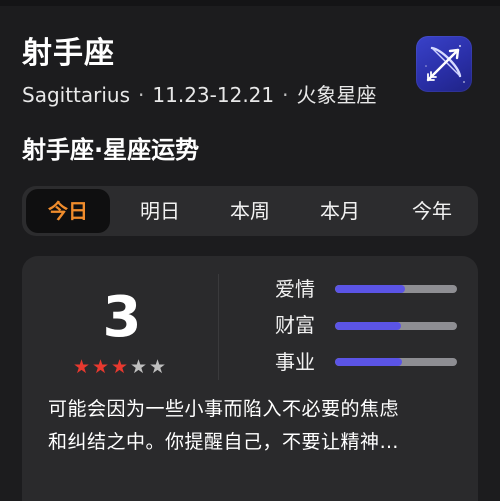 Image resolution: width=500 pixels, height=501 pixels. Describe the element at coordinates (432, 211) in the screenshot. I see `tab-this-year: 今年` at that location.